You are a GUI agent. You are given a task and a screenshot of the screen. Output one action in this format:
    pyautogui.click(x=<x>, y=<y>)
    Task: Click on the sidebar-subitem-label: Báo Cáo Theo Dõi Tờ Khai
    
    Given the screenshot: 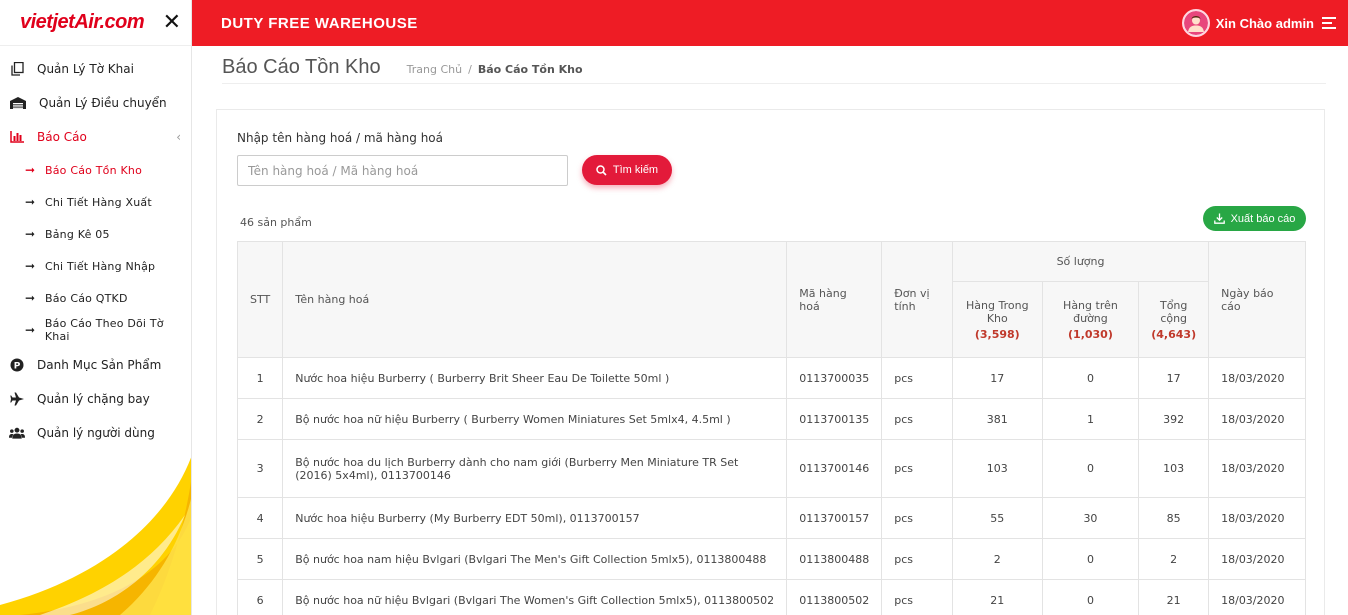 What is the action you would take?
    pyautogui.click(x=104, y=330)
    